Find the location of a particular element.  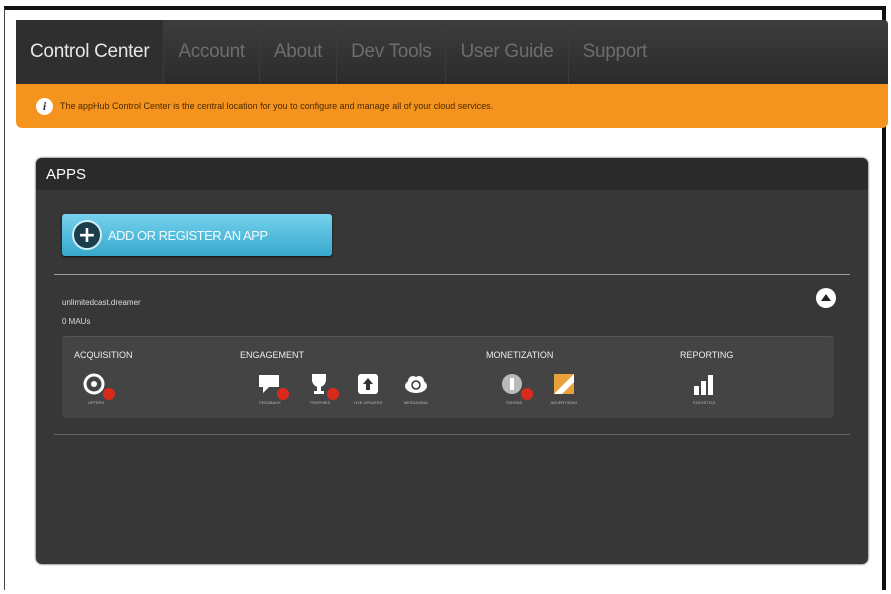

service-feedback: FEEDBACK is located at coordinates (270, 388).